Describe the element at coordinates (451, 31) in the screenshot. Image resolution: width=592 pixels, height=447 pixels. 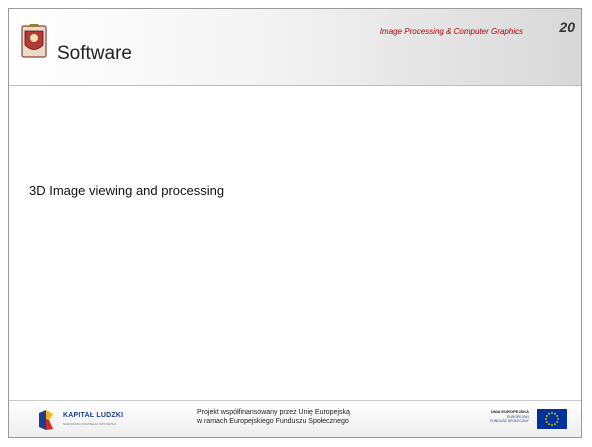
I see `course-title: Image Processing & Computer Graphics` at that location.